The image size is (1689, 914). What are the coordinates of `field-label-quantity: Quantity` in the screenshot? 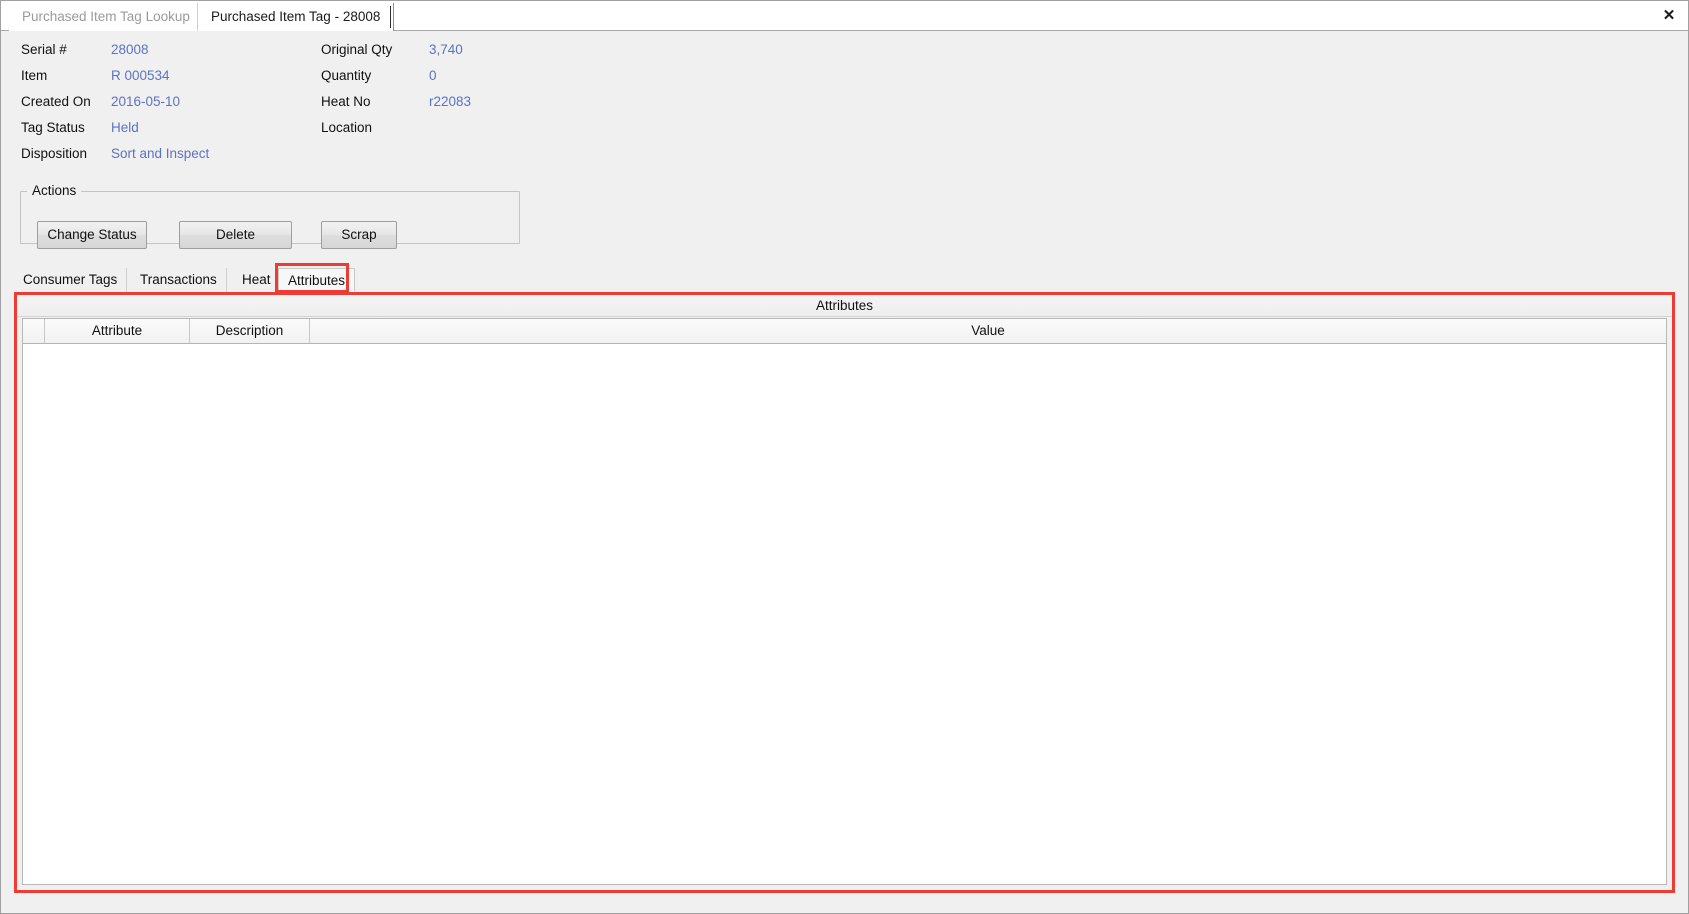 It's located at (346, 75).